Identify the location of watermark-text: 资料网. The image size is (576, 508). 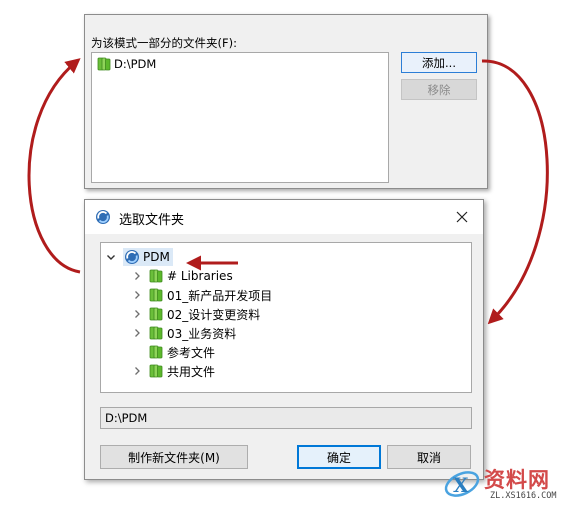
(517, 480).